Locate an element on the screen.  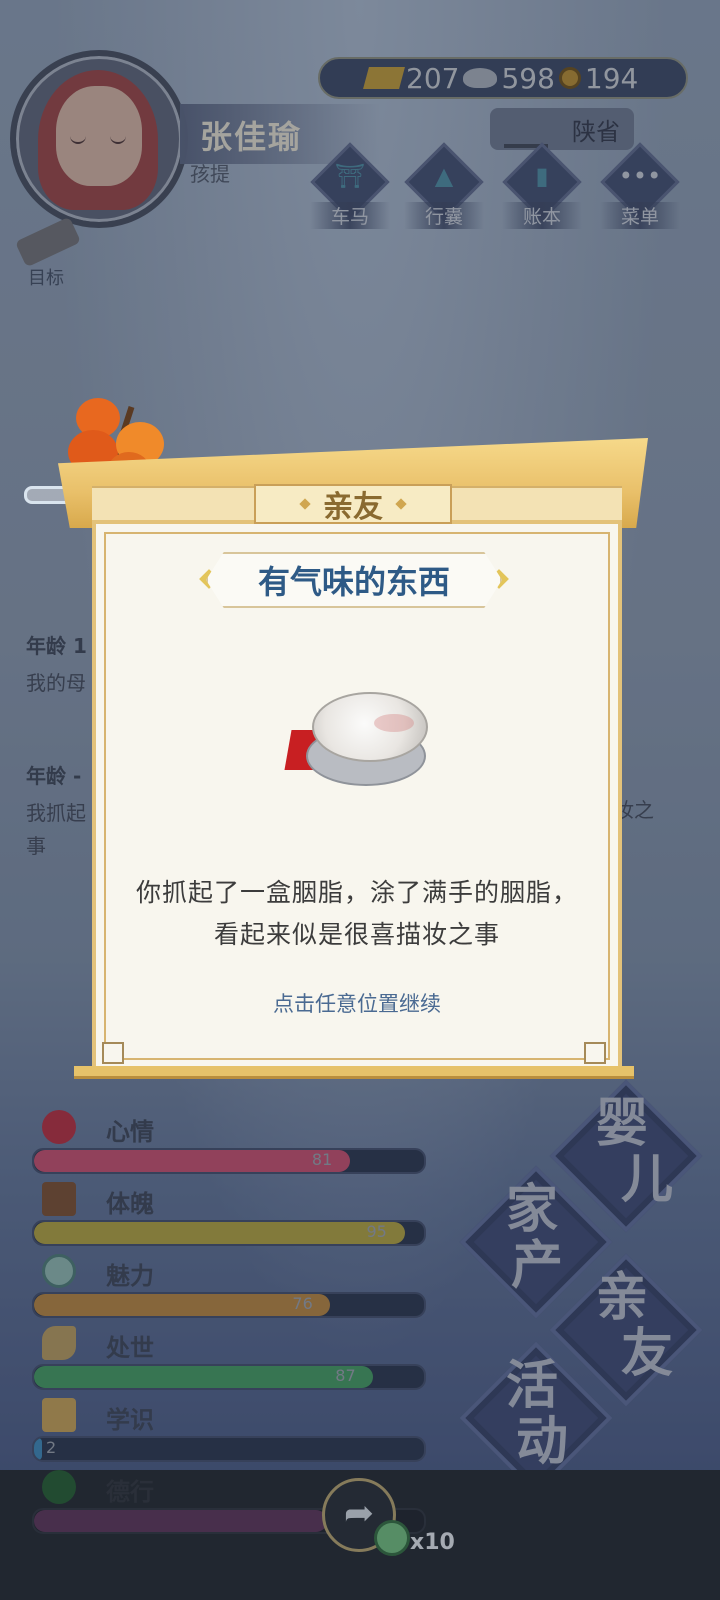
modal-base is located at coordinates (354, 1072).